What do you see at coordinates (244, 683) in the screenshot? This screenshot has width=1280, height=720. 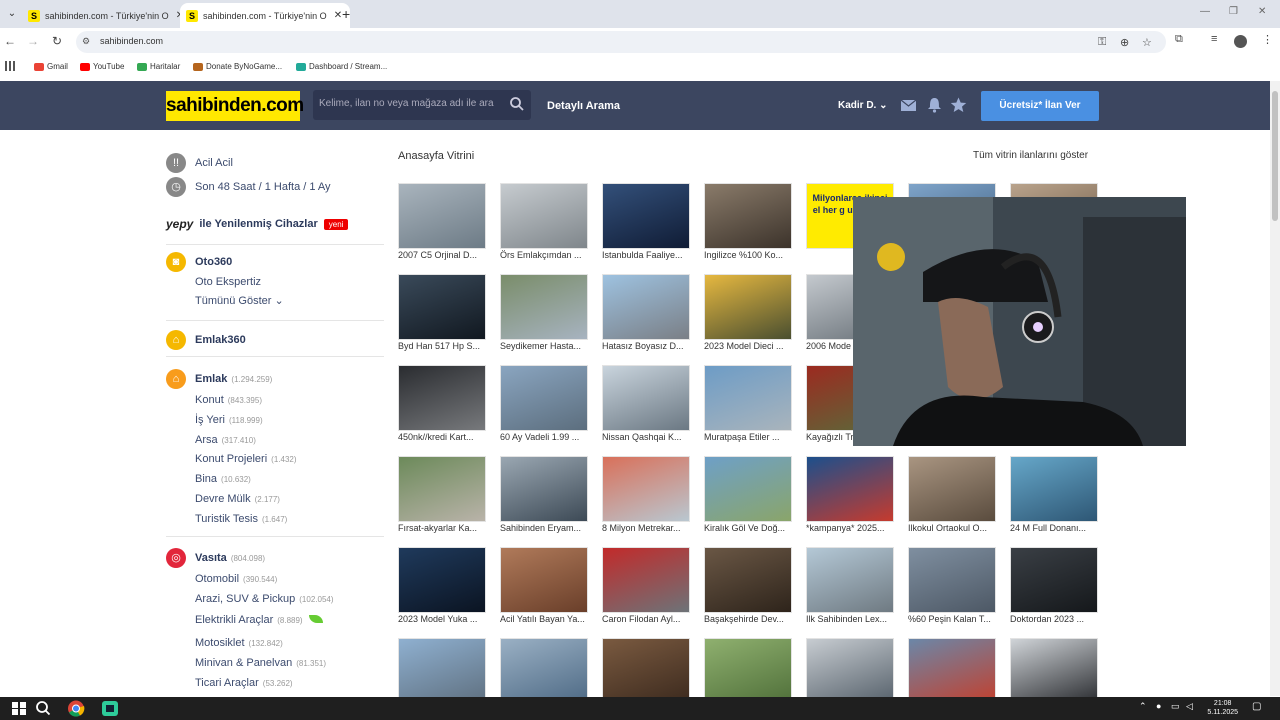 I see `subcategory-ticari: Ticari Araçlar (53.262)` at bounding box center [244, 683].